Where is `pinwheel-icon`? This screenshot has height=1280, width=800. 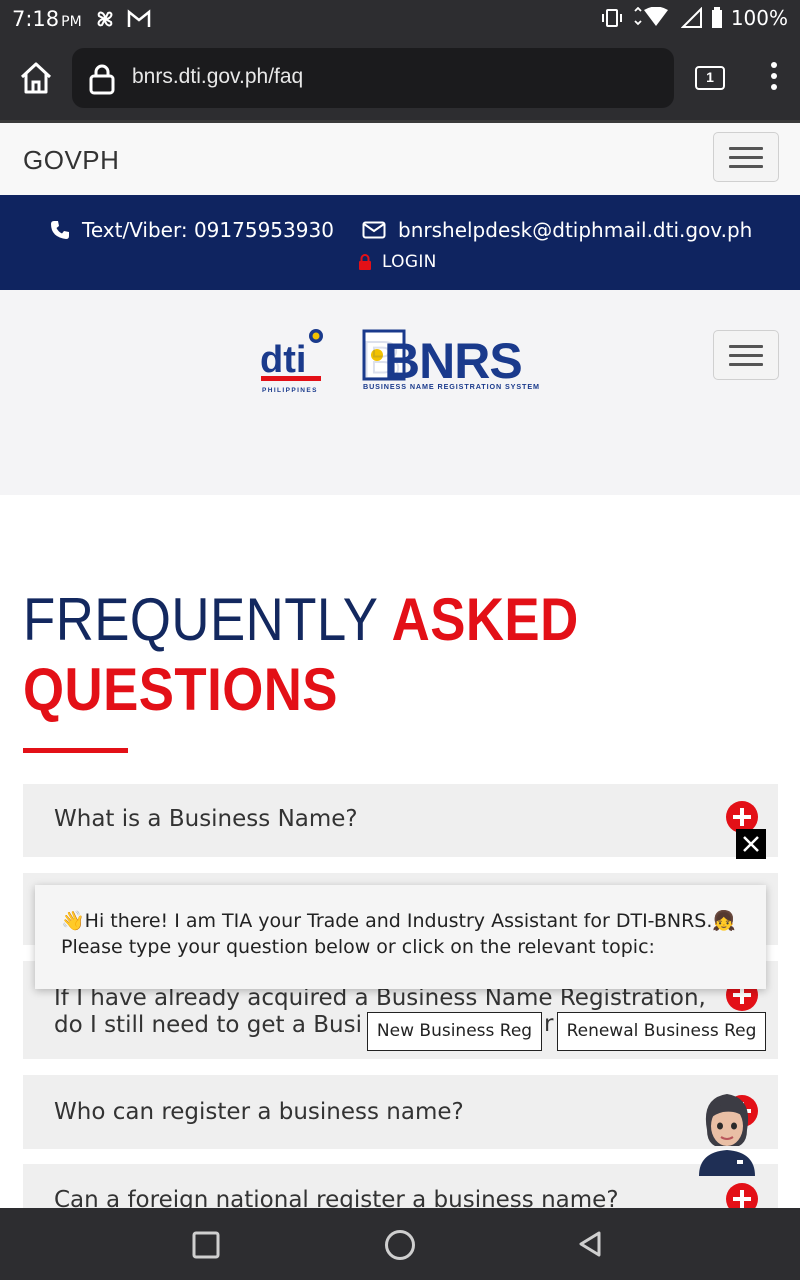 pinwheel-icon is located at coordinates (105, 19).